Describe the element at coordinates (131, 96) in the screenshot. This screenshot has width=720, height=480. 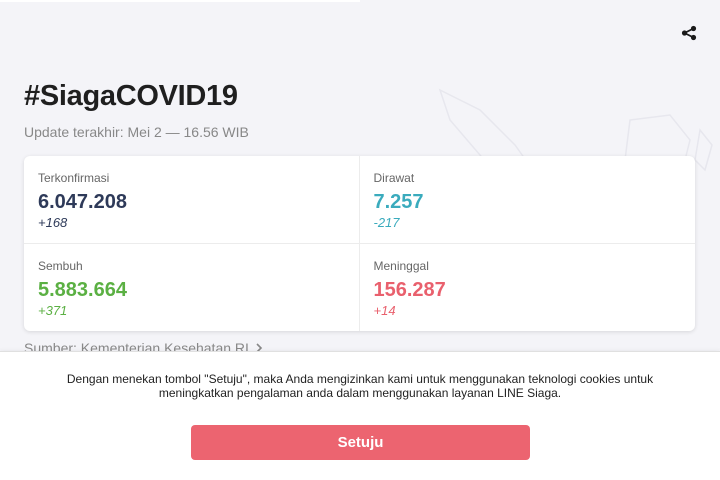
I see `page-title: #SiagaCOVID19` at that location.